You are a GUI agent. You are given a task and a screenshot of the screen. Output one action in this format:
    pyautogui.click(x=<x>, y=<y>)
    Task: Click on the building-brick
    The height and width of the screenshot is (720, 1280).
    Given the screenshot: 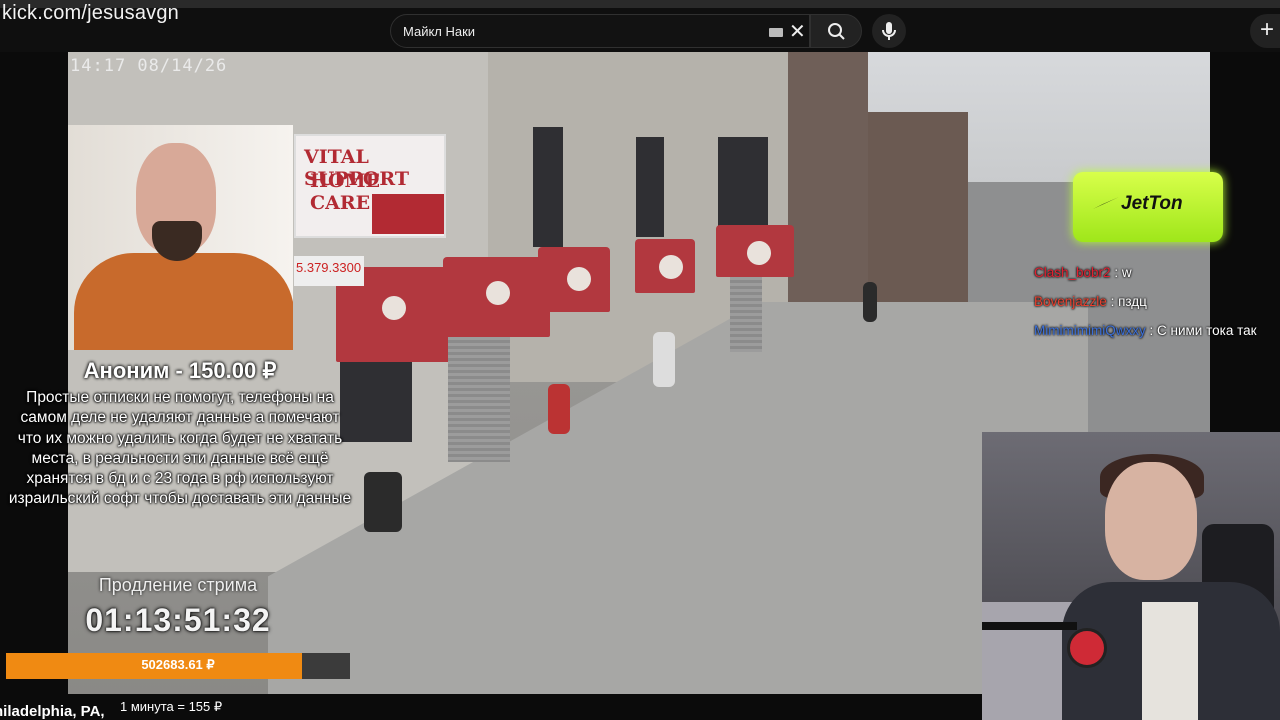 What is the action you would take?
    pyautogui.click(x=828, y=197)
    